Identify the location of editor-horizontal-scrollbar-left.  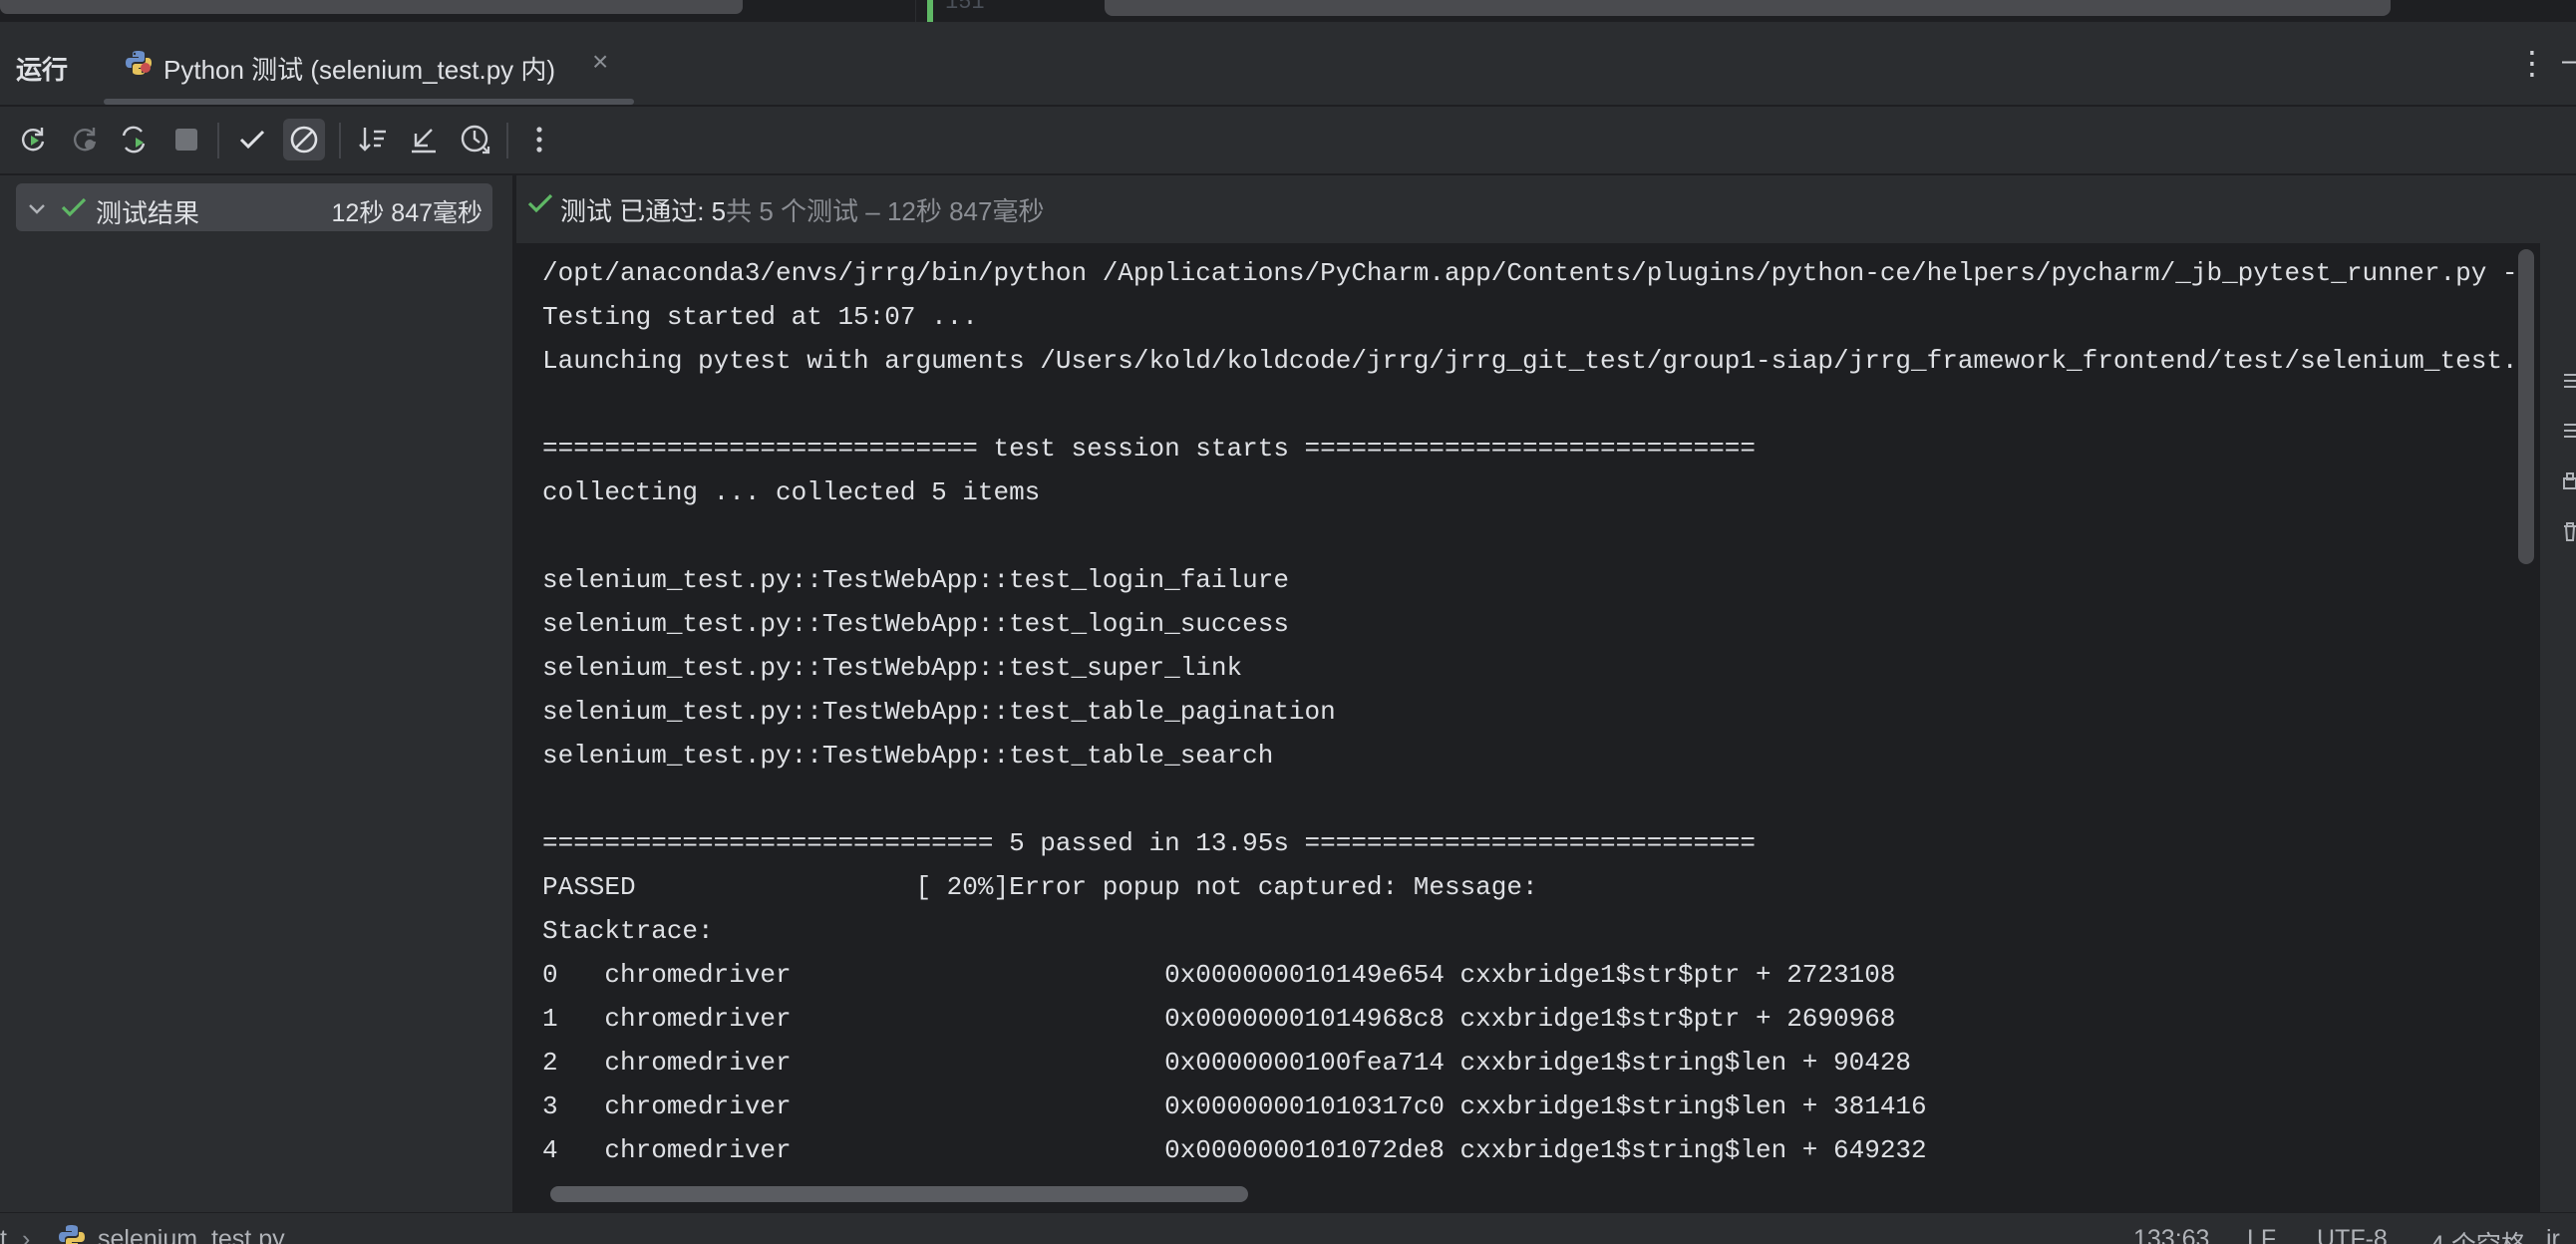
(371, 7).